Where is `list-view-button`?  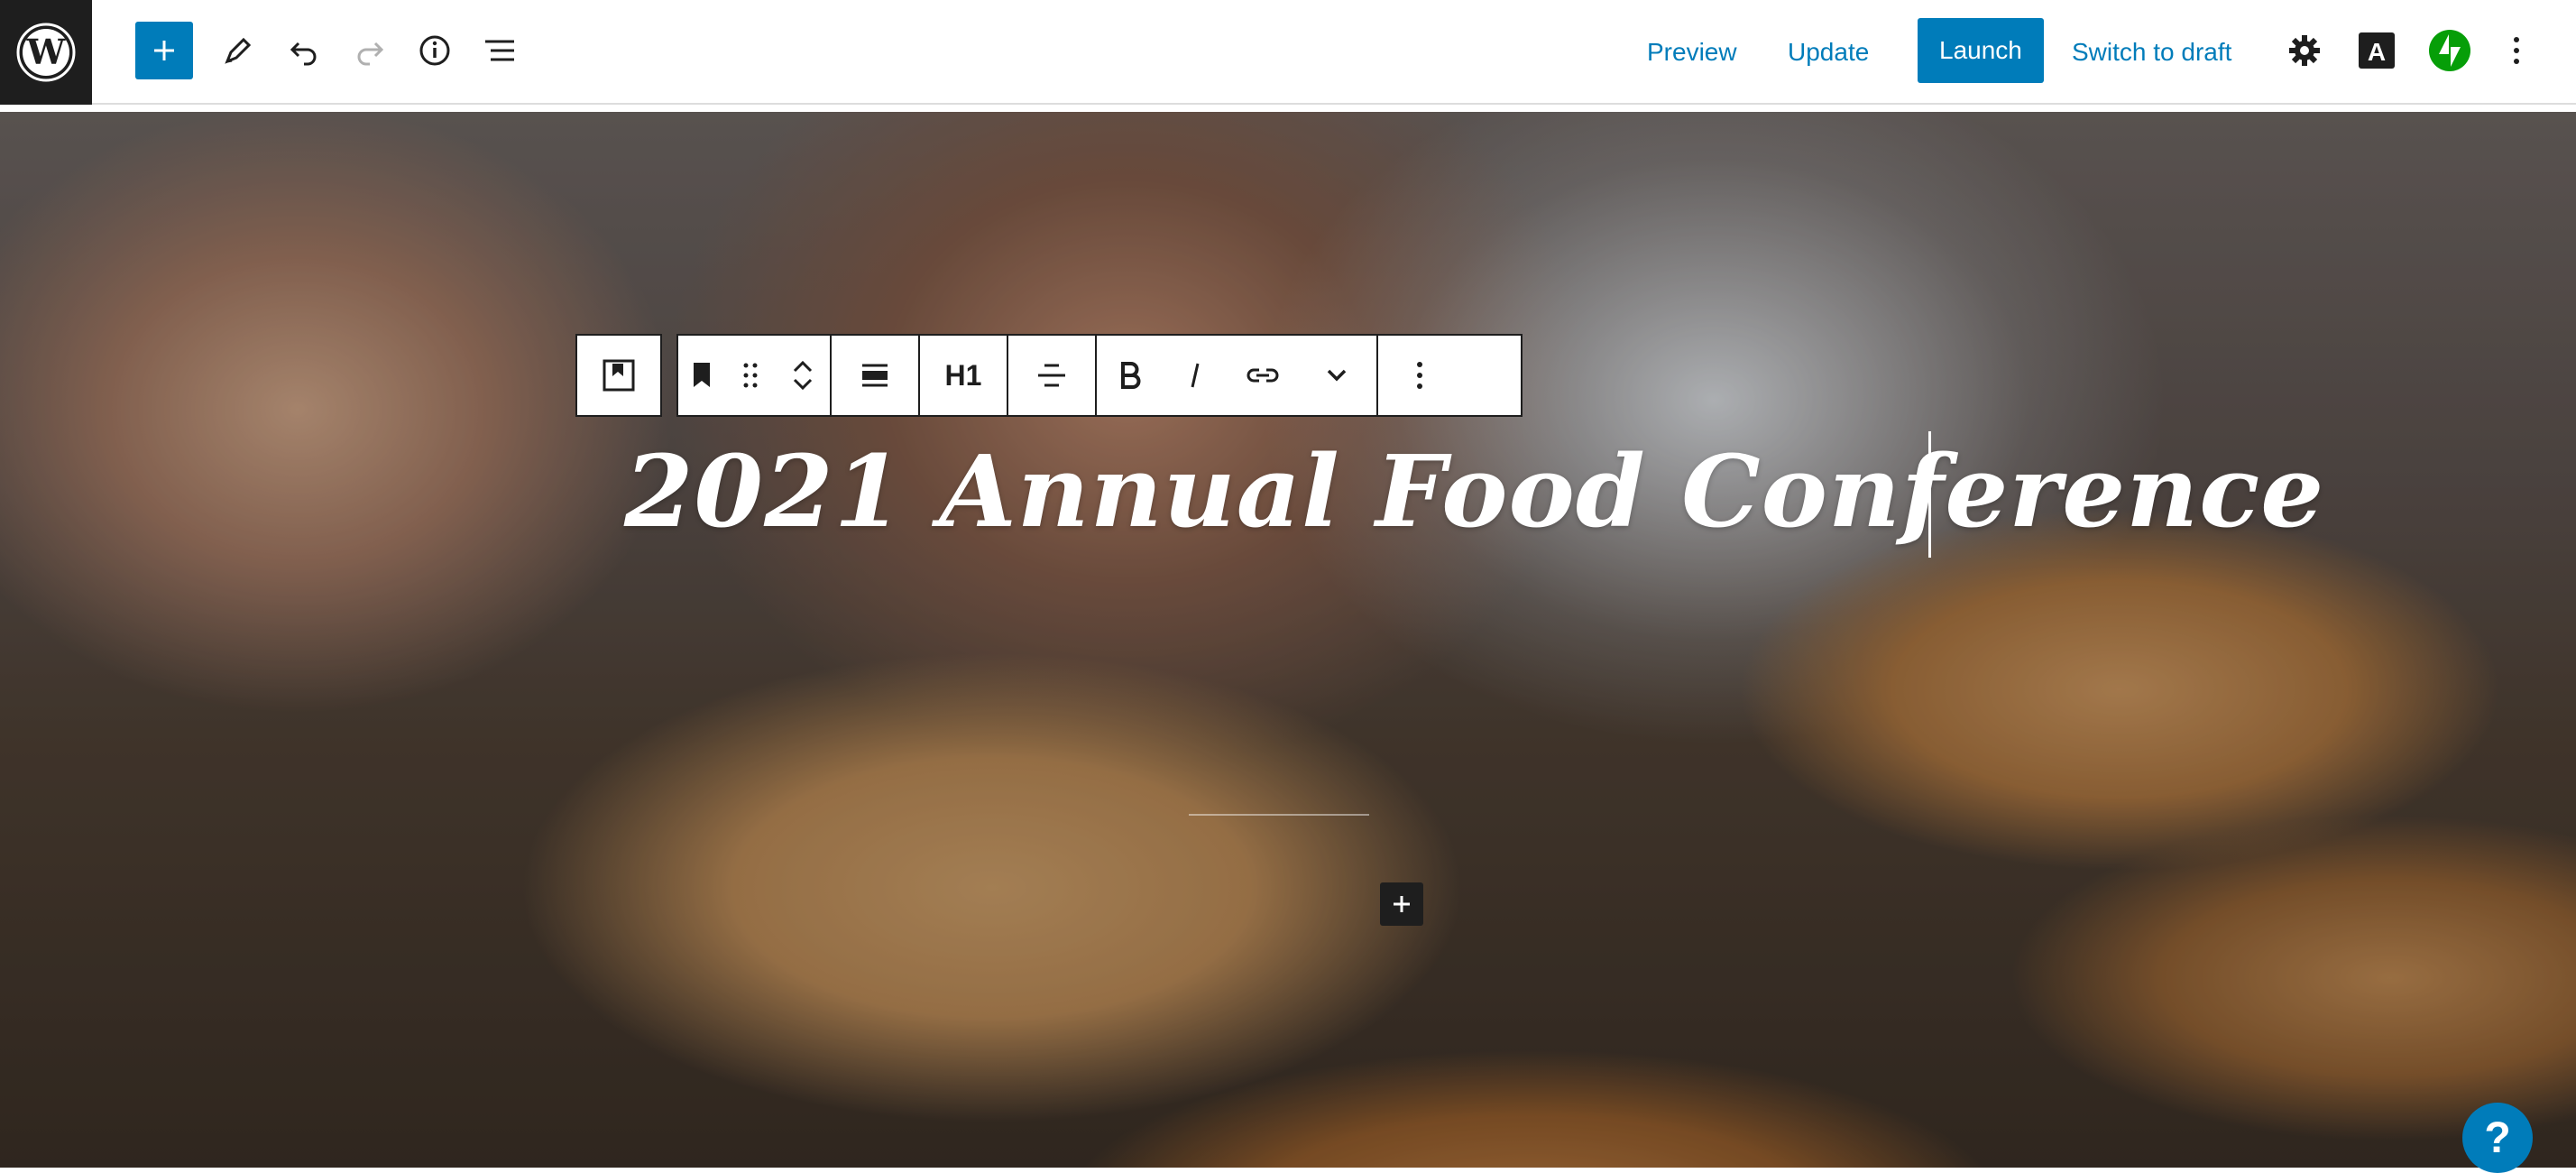 list-view-button is located at coordinates (500, 50).